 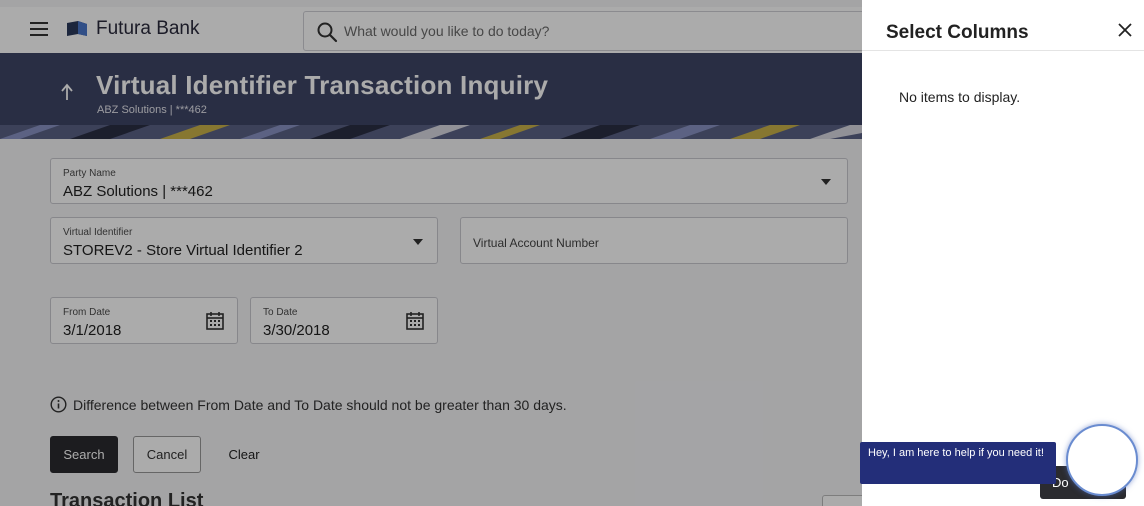 What do you see at coordinates (1003, 50) in the screenshot?
I see `panel-divider` at bounding box center [1003, 50].